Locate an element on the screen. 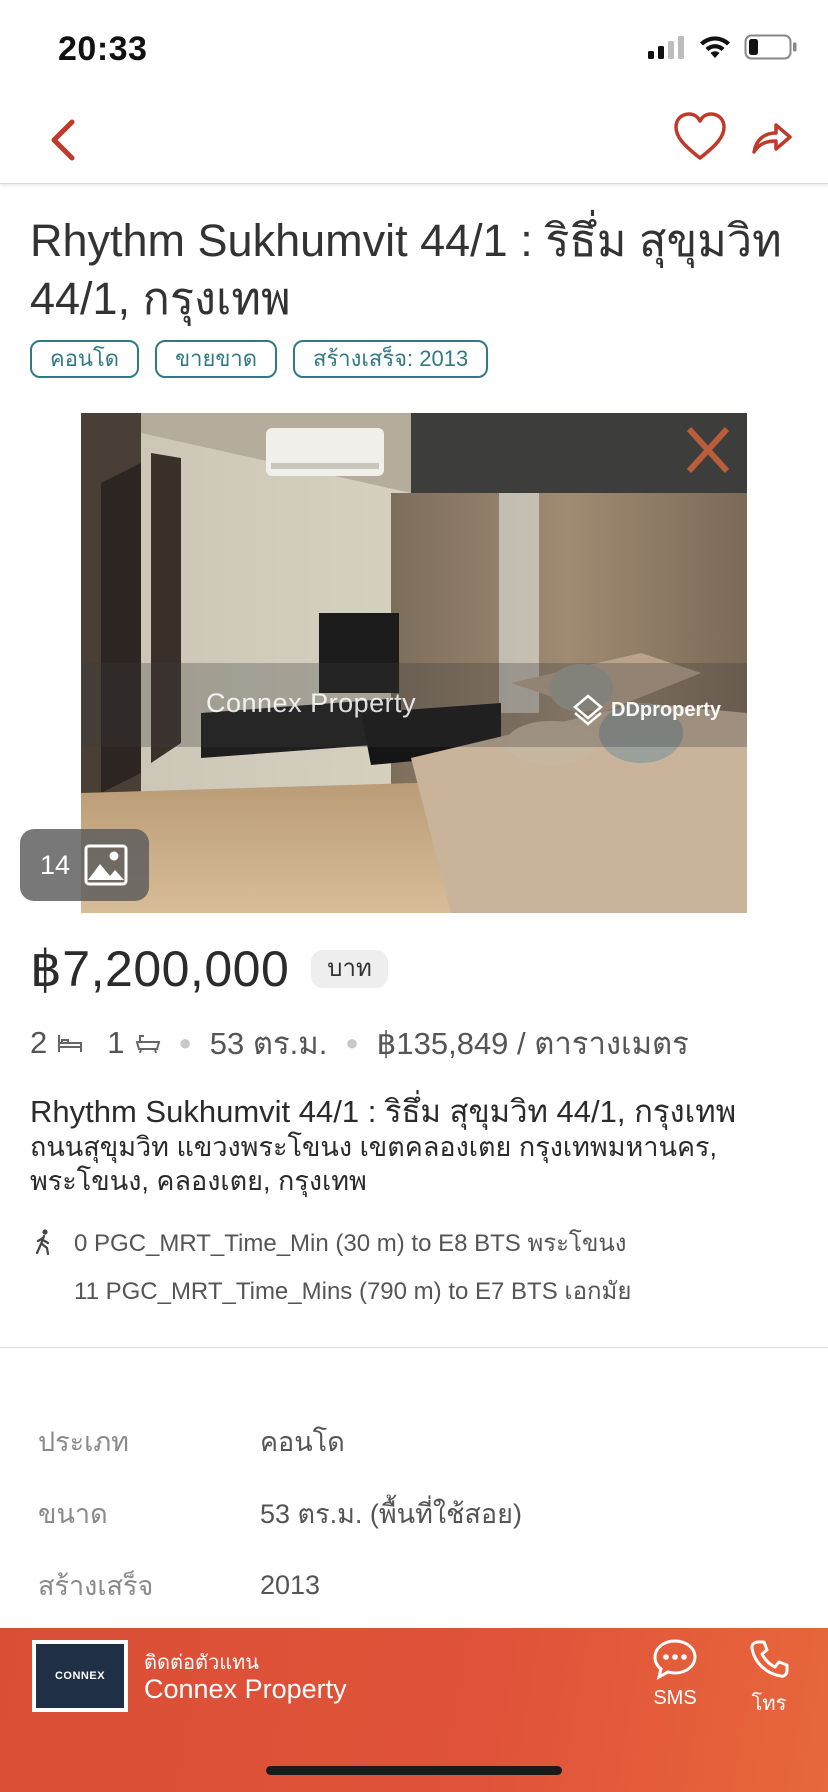 The height and width of the screenshot is (1792, 828). ddproperty-label: DDproperty is located at coordinates (666, 709).